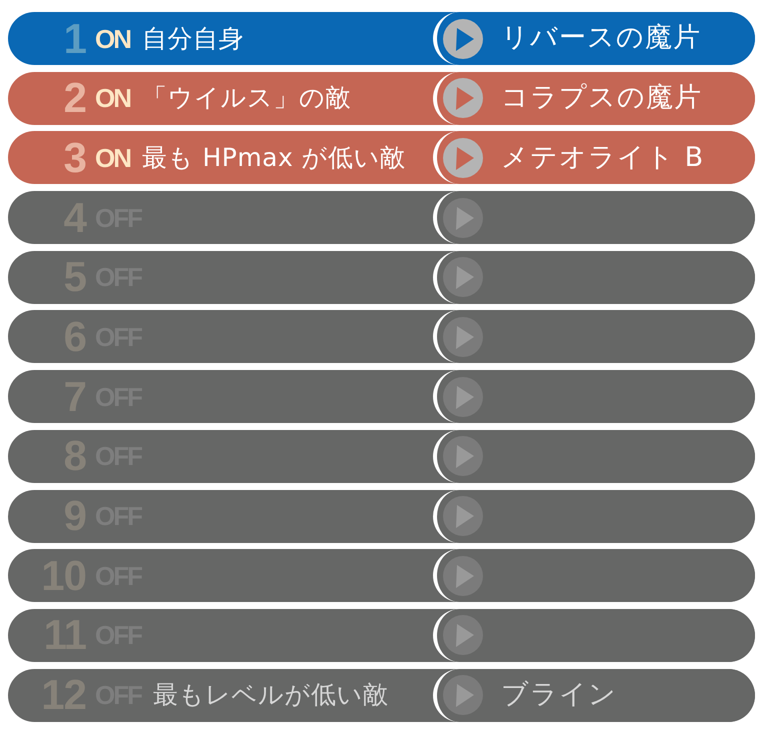  I want to click on row-number: 3, so click(74, 157).